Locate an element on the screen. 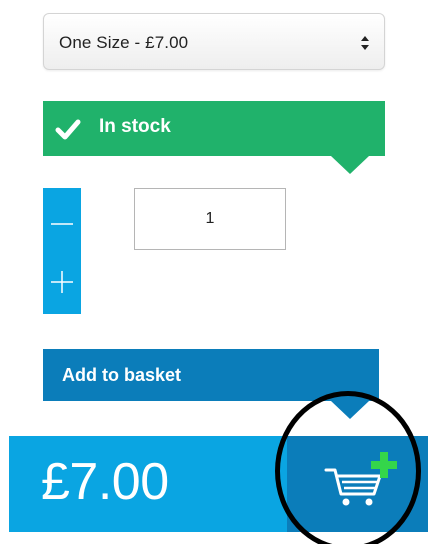 Image resolution: width=428 pixels, height=544 pixels. cart-add-icon is located at coordinates (360, 479).